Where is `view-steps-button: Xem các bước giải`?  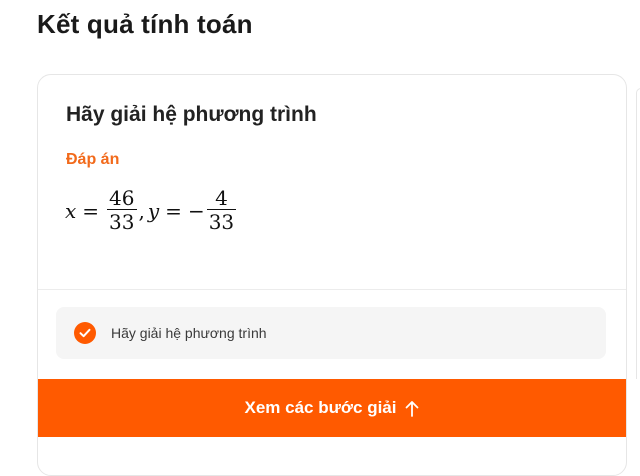
view-steps-button: Xem các bước giải is located at coordinates (332, 408).